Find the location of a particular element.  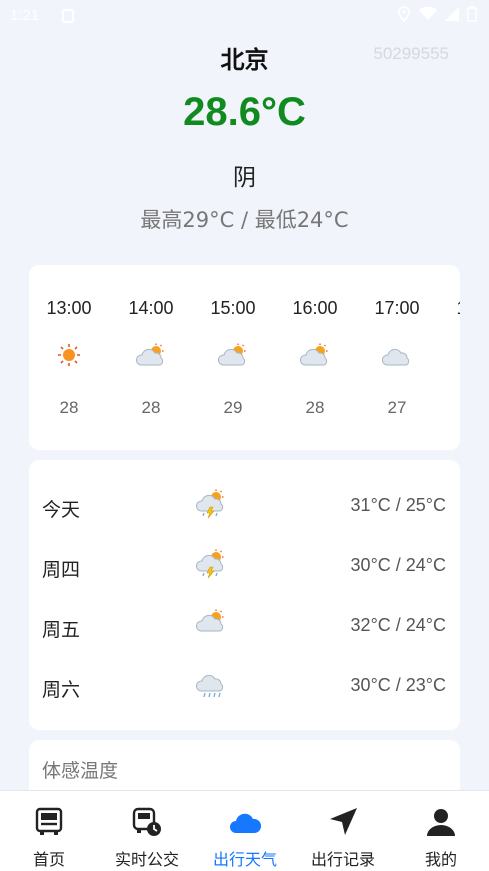

status-icons is located at coordinates (437, 16).